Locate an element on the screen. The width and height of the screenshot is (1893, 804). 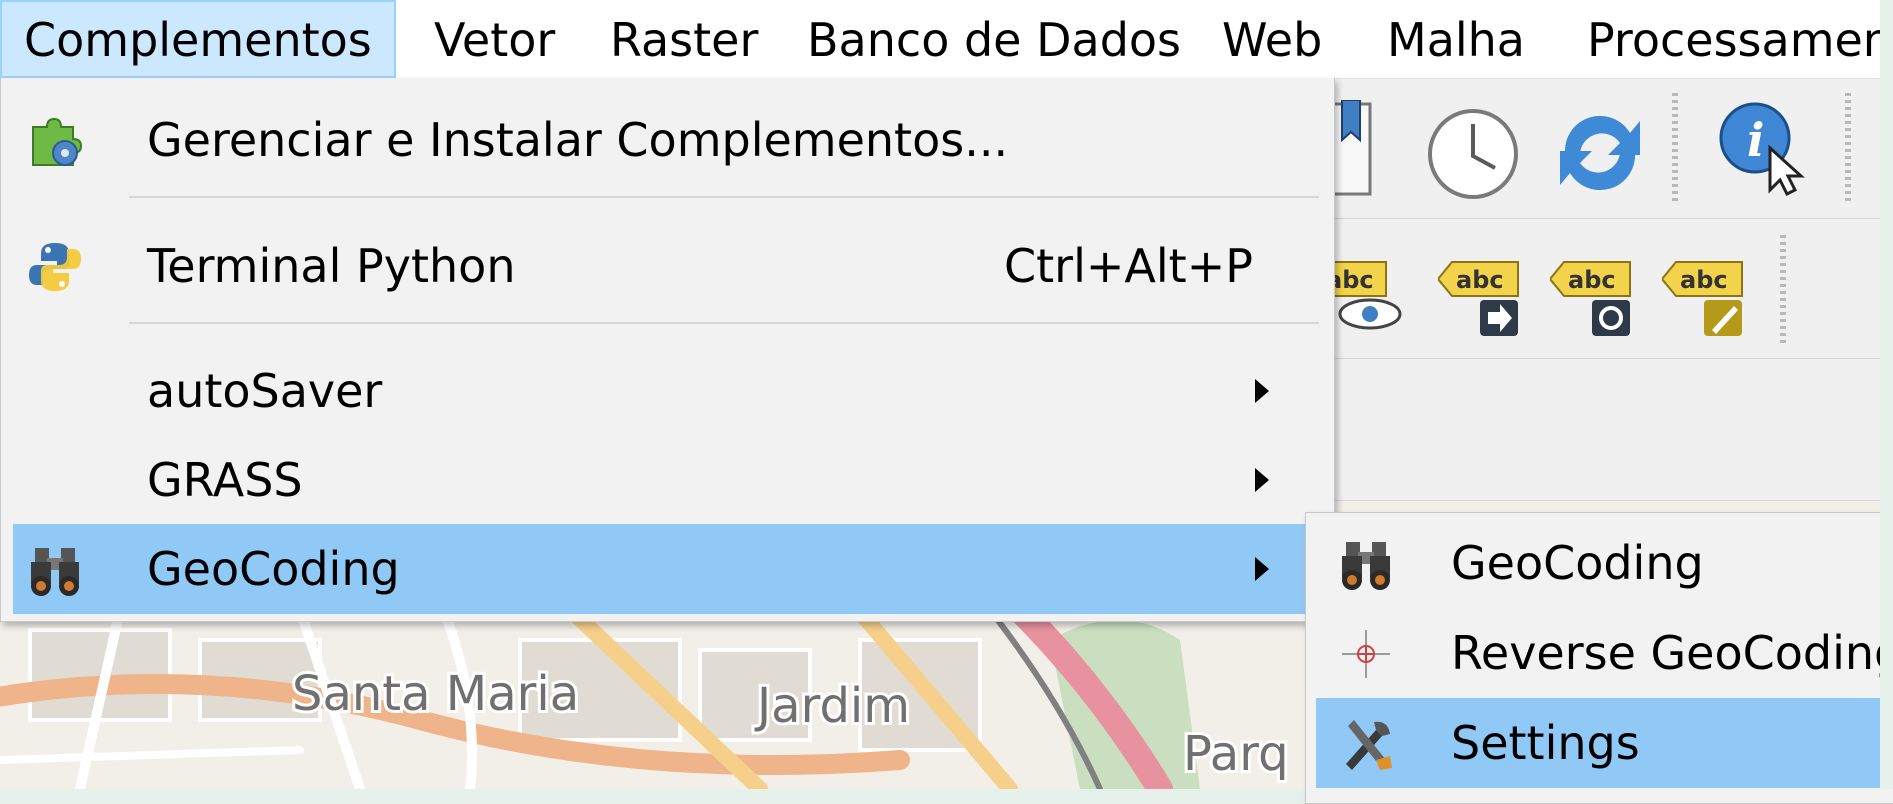
label-move-icon: abc is located at coordinates (1483, 295).